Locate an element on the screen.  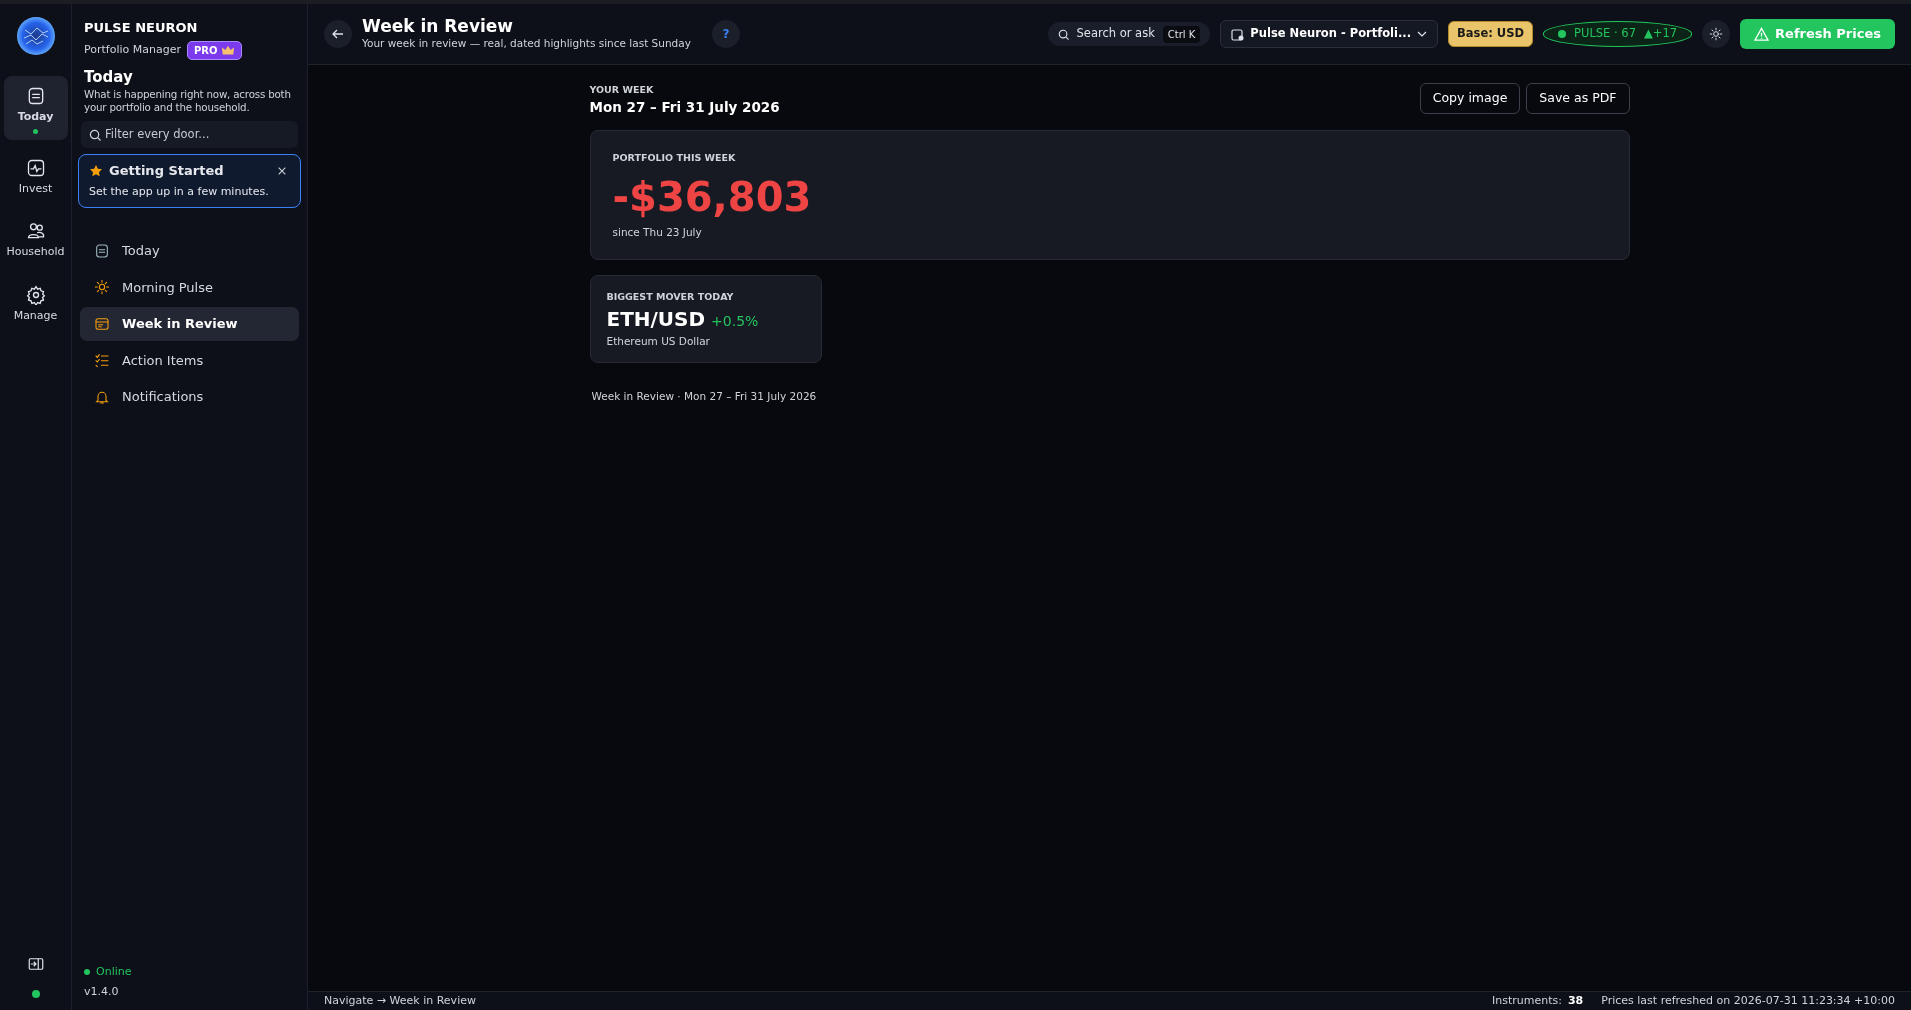
shortcut-key: Ctrl K is located at coordinates (1181, 34).